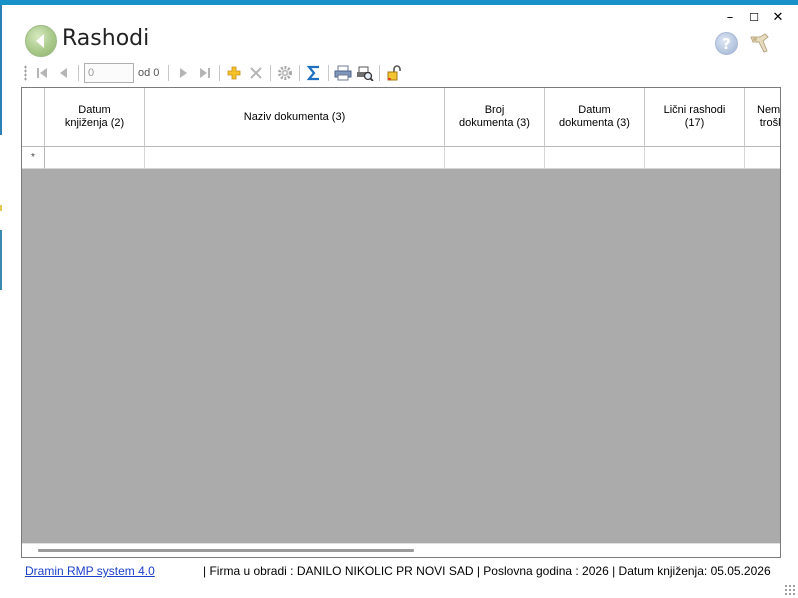 The width and height of the screenshot is (798, 598). I want to click on sum-button, so click(314, 73).